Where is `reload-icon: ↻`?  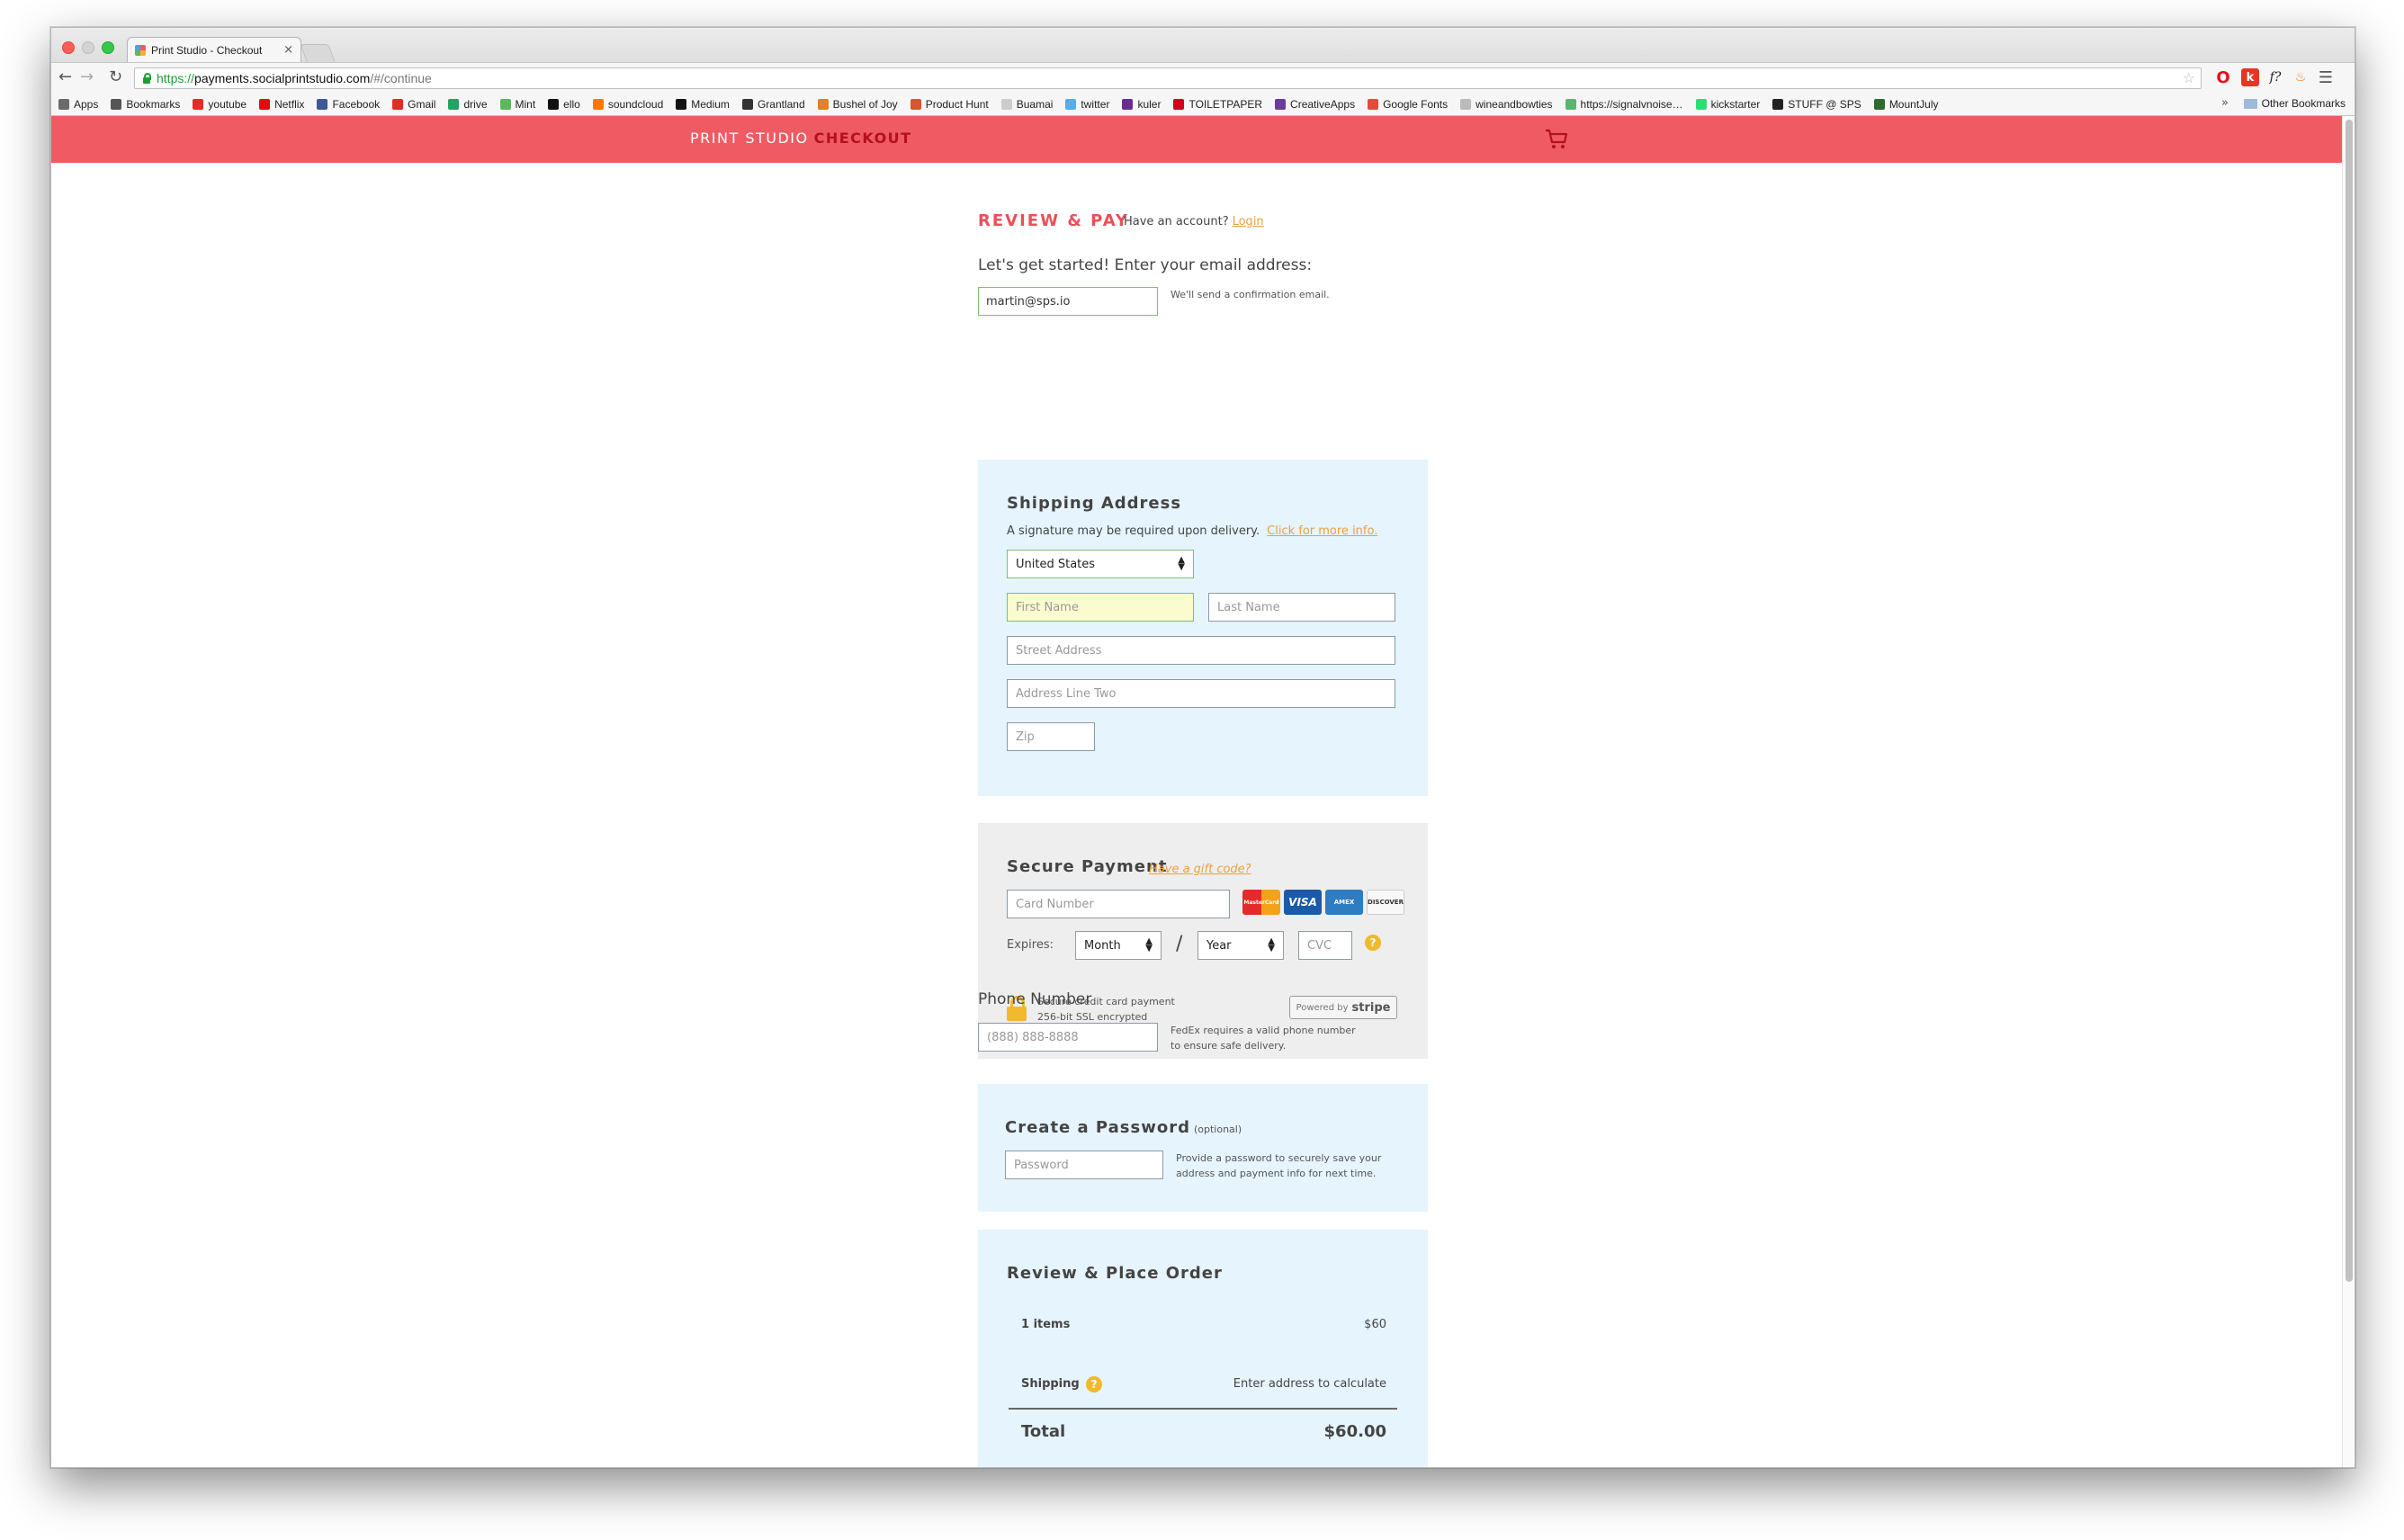
reload-icon: ↻ is located at coordinates (115, 77).